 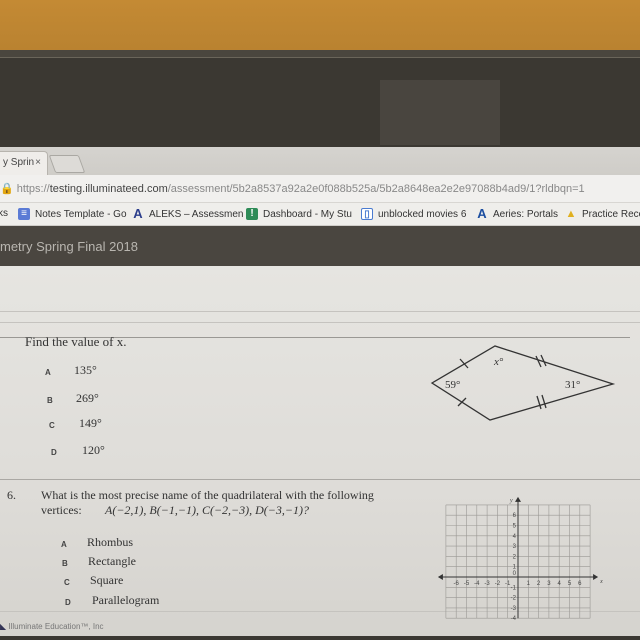 What do you see at coordinates (367, 214) in the screenshot?
I see `page-icon: ▯` at bounding box center [367, 214].